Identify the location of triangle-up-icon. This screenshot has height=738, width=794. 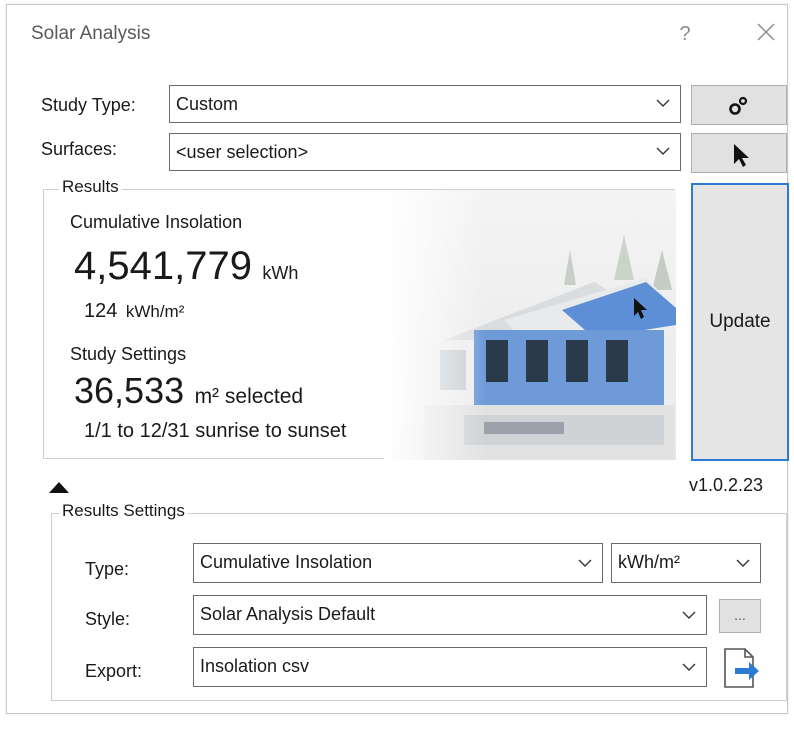
(59, 487).